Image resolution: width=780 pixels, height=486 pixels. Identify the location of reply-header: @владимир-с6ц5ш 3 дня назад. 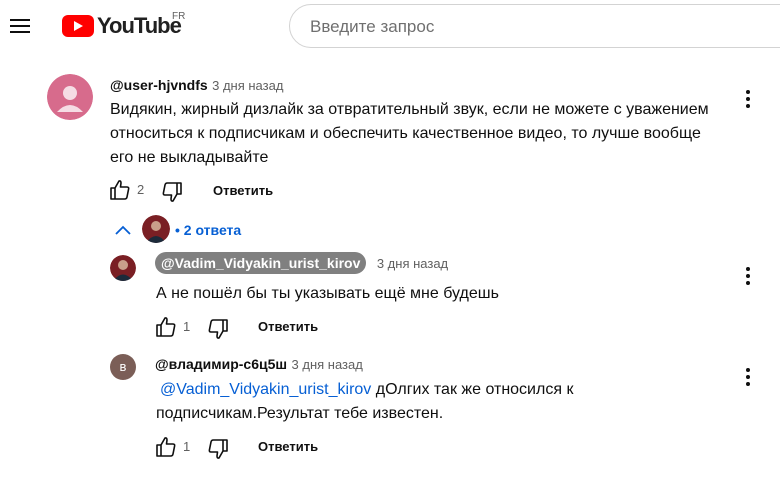
(259, 365).